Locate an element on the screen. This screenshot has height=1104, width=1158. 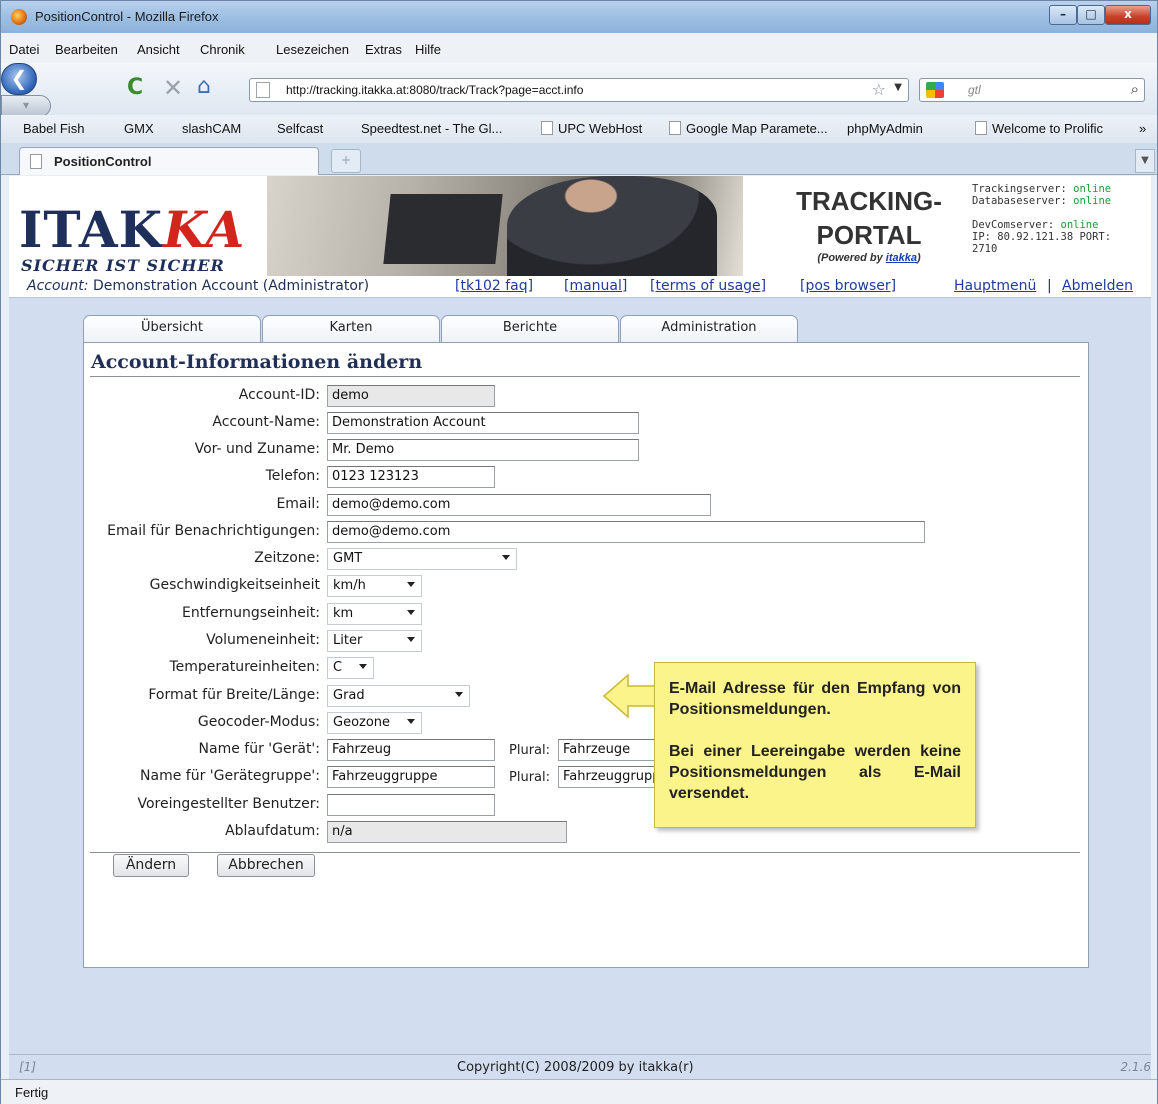
maximize-button: □ is located at coordinates (1091, 15).